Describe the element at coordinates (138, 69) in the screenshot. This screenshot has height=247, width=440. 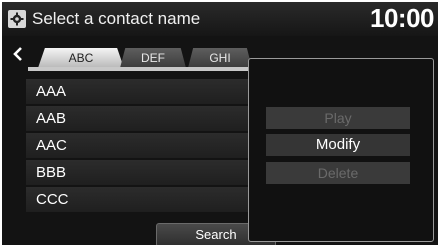
I see `tab-underline` at that location.